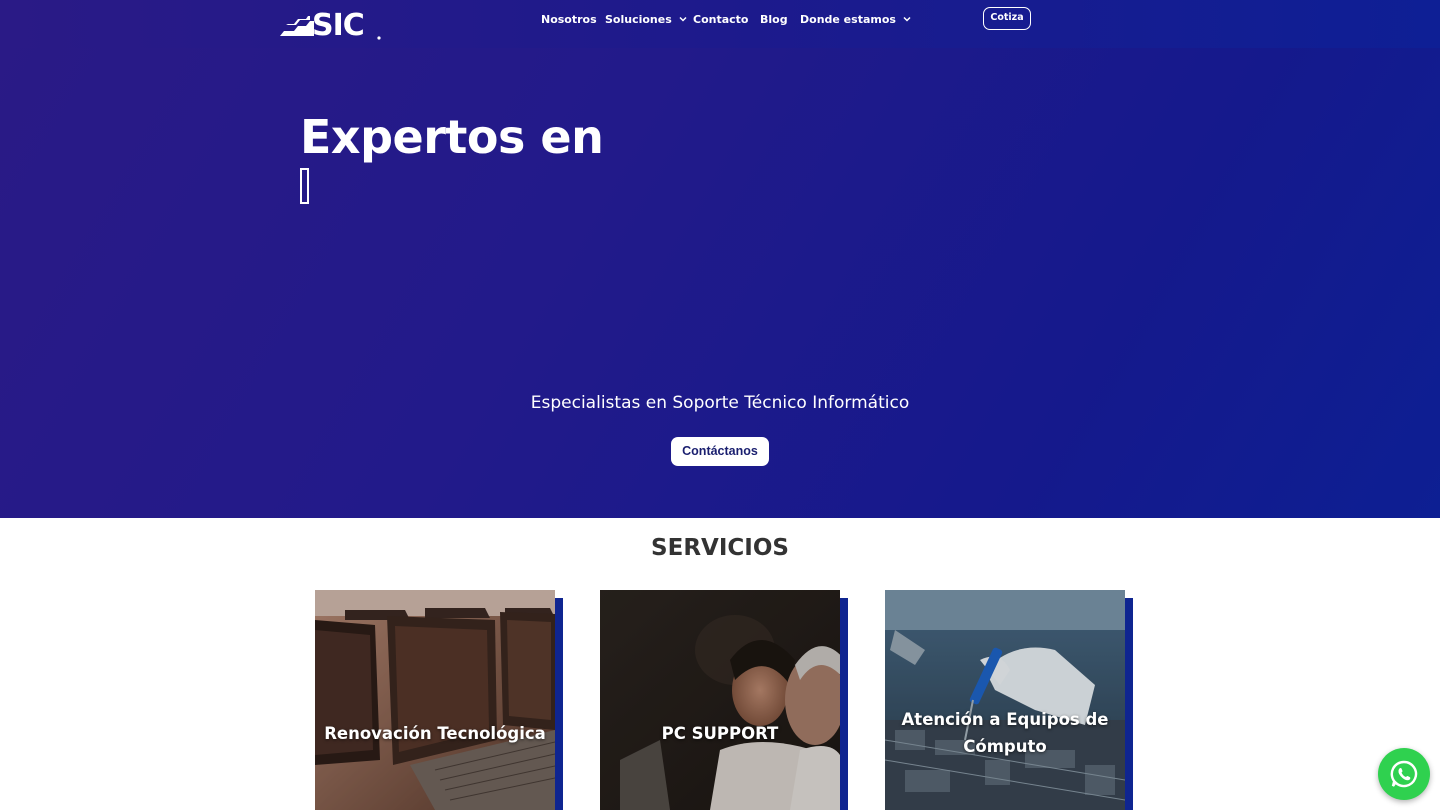 The width and height of the screenshot is (1440, 810). What do you see at coordinates (435, 733) in the screenshot?
I see `card-label: Renovación Tecnológica` at bounding box center [435, 733].